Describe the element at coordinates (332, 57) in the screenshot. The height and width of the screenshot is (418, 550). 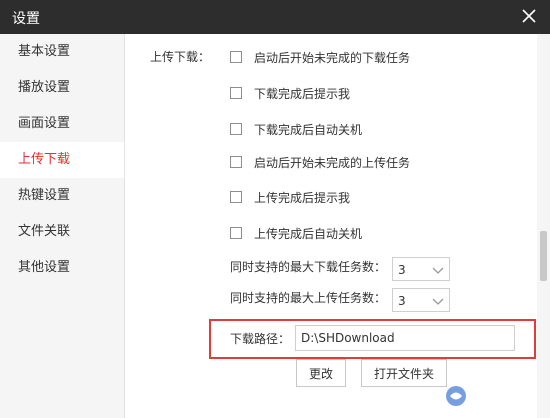
I see `option-label: 启动后开始未完成的下载任务` at that location.